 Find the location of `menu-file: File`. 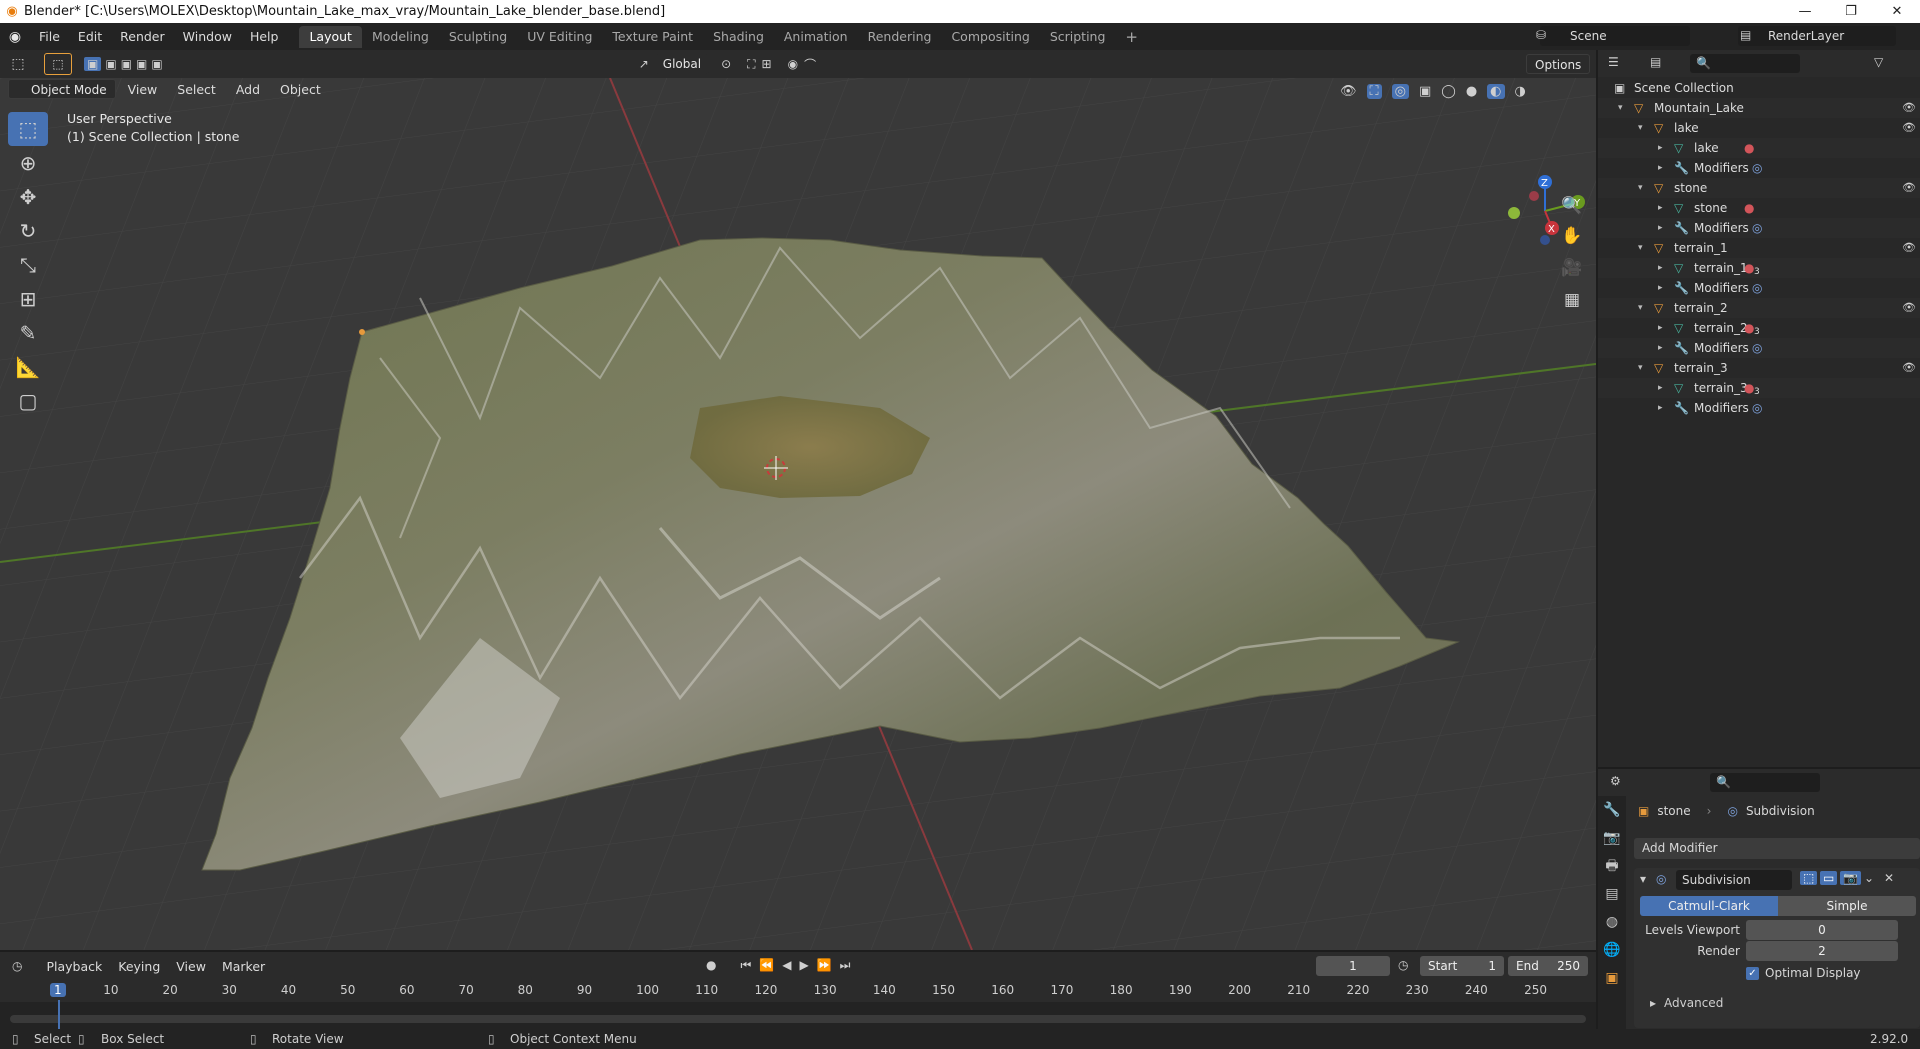

menu-file: File is located at coordinates (49, 36).